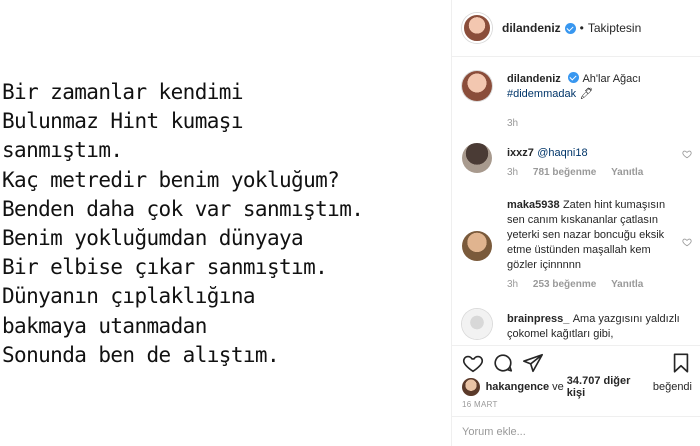  Describe the element at coordinates (62, 150) in the screenshot. I see `poem-line: sanmıştım.` at that location.